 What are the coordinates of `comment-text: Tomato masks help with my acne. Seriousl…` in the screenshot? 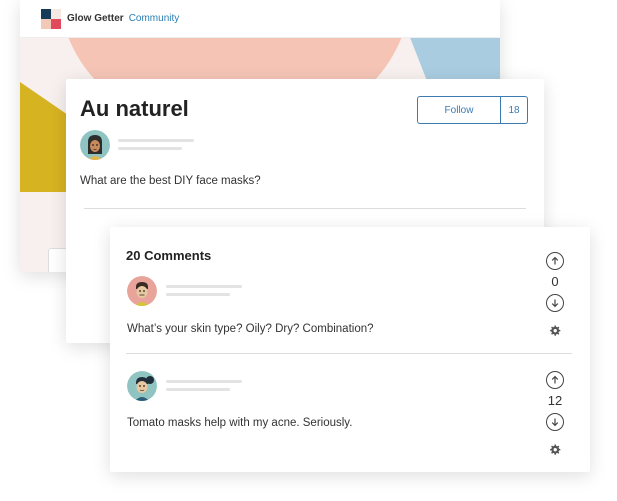 It's located at (240, 423).